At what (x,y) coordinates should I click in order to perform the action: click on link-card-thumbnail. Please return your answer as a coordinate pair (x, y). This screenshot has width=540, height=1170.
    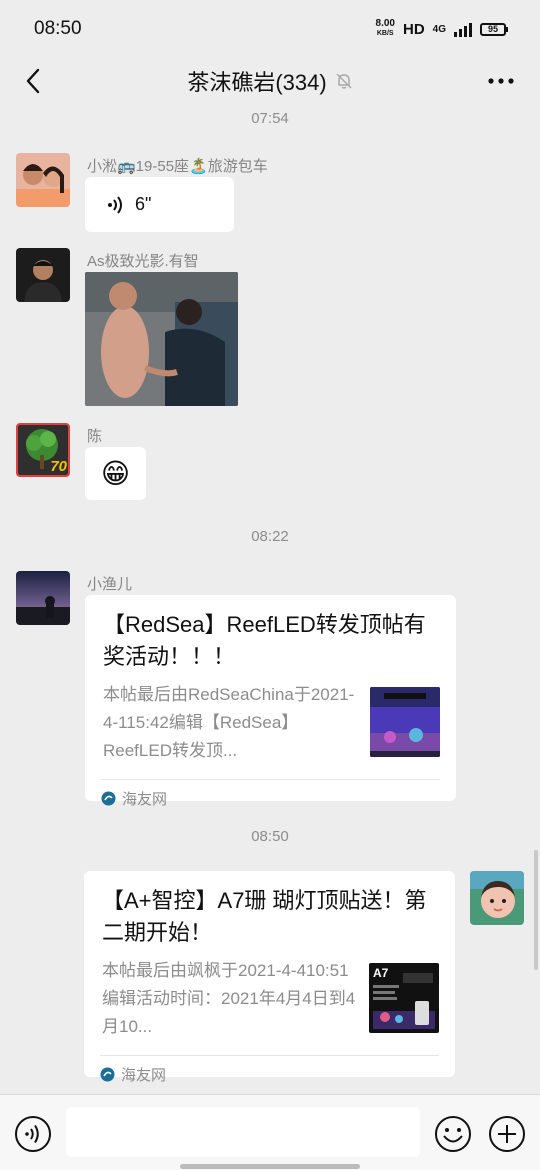
    Looking at the image, I should click on (405, 722).